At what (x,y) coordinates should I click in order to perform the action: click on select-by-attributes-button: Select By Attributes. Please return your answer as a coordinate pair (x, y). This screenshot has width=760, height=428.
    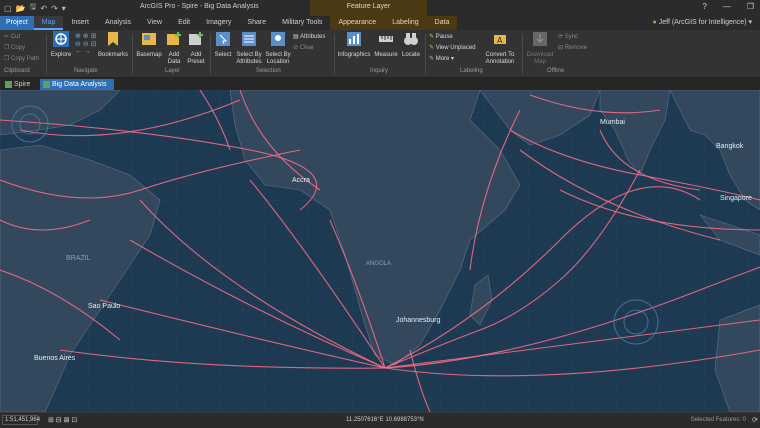
    Looking at the image, I should click on (249, 48).